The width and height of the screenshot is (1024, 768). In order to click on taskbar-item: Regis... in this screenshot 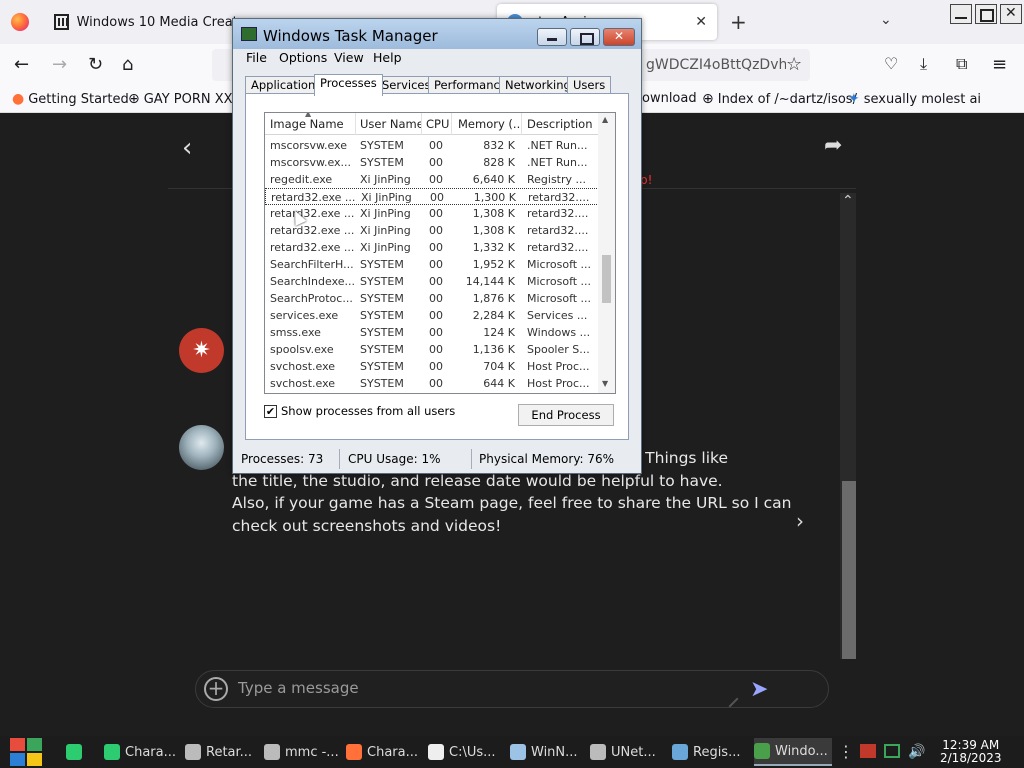, I will do `click(711, 752)`.